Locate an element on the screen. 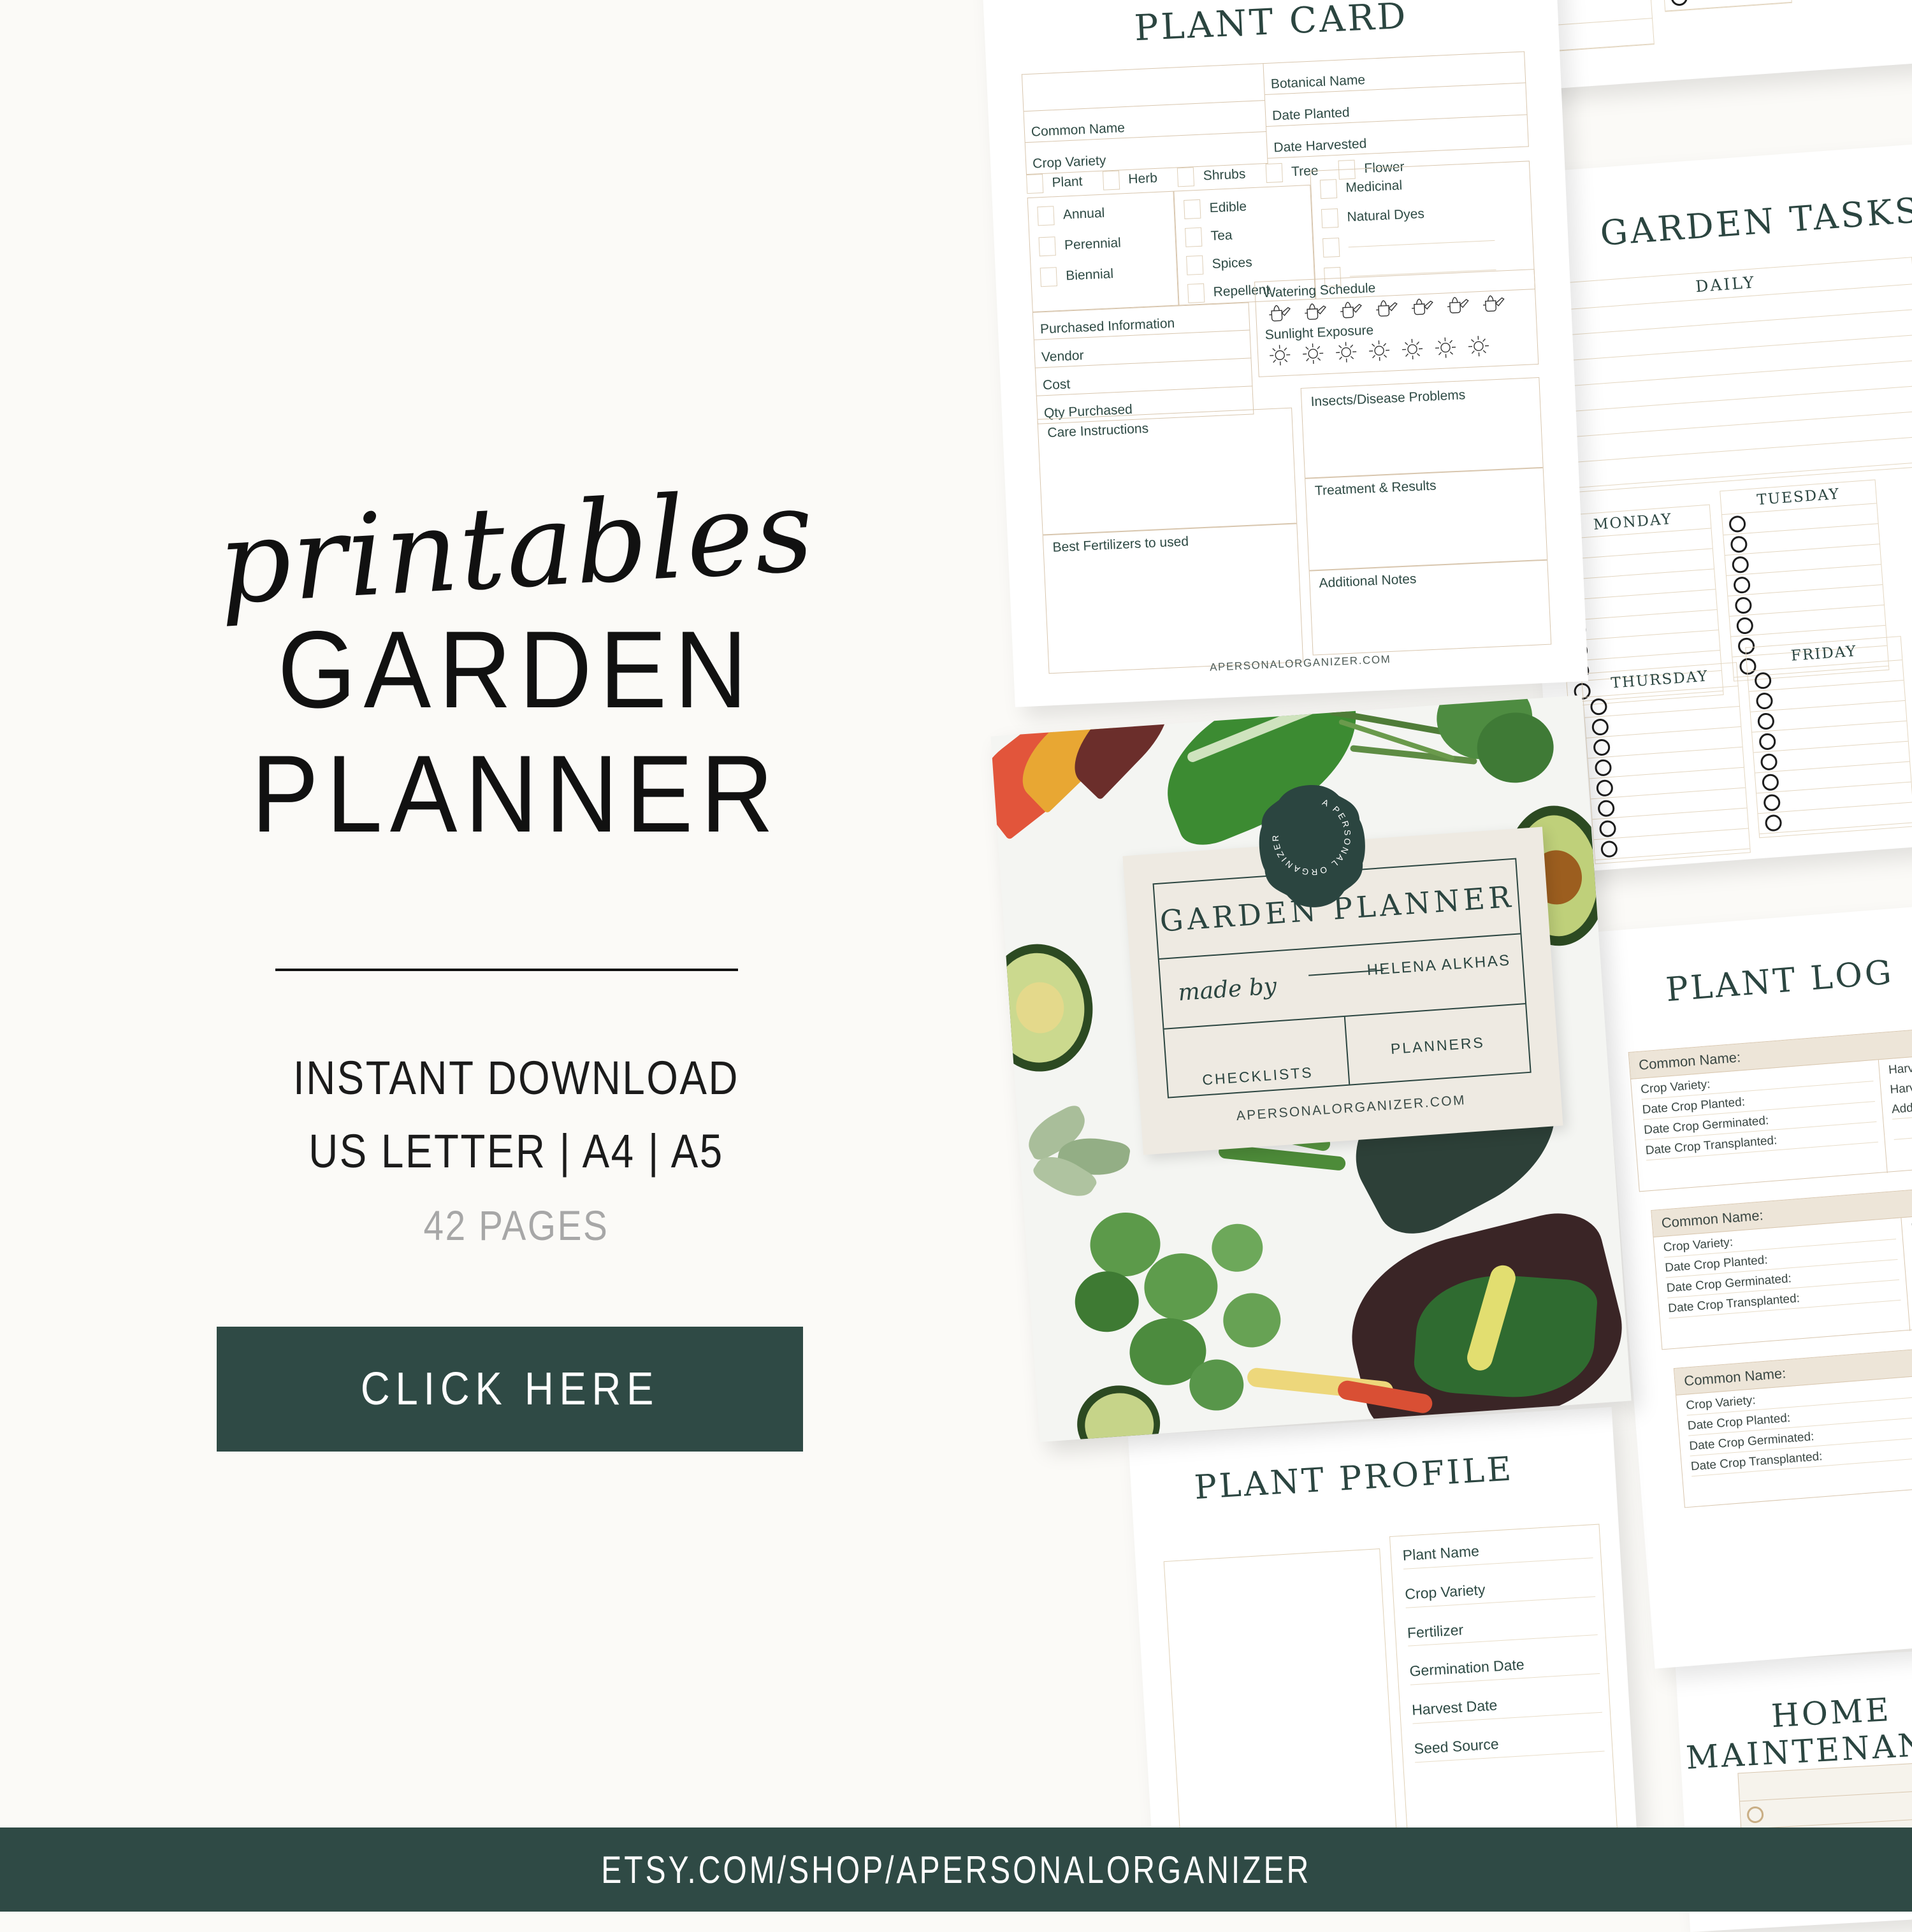 Image resolution: width=1912 pixels, height=1932 pixels. checkbox-tea: Tea is located at coordinates (1248, 235).